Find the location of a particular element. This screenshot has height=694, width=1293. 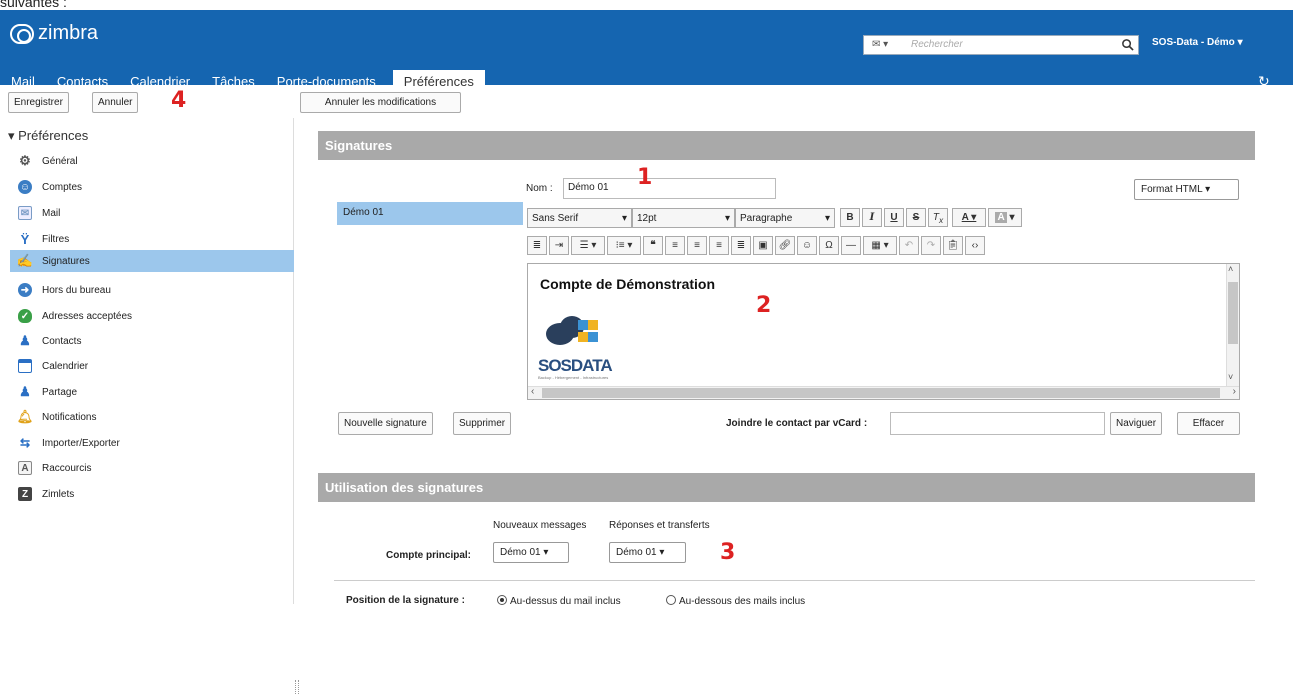

sidebar-item-contacts: ♟ Contacts is located at coordinates (156, 341).